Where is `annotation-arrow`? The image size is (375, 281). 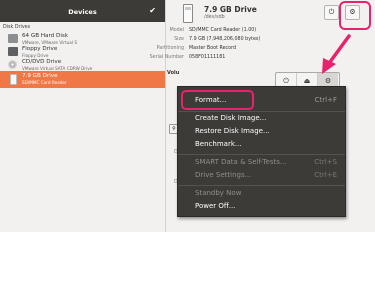
annotation-arrow is located at coordinates (336, 54).